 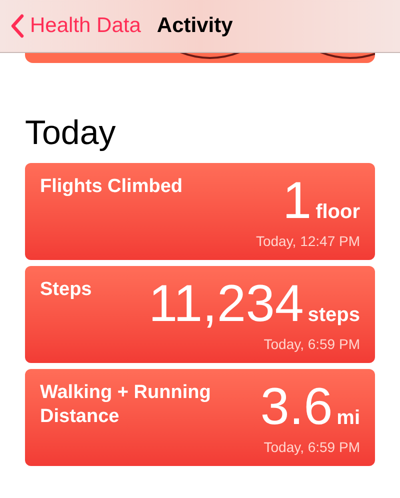 I want to click on metric-label: Flights Climbed, so click(x=111, y=187).